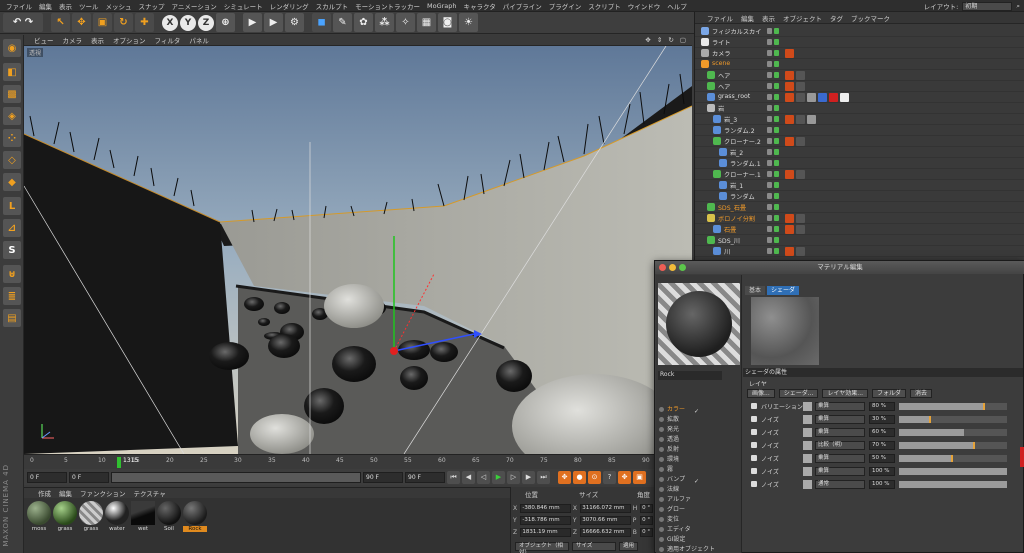  I want to click on scale-icon: ▣, so click(102, 22).